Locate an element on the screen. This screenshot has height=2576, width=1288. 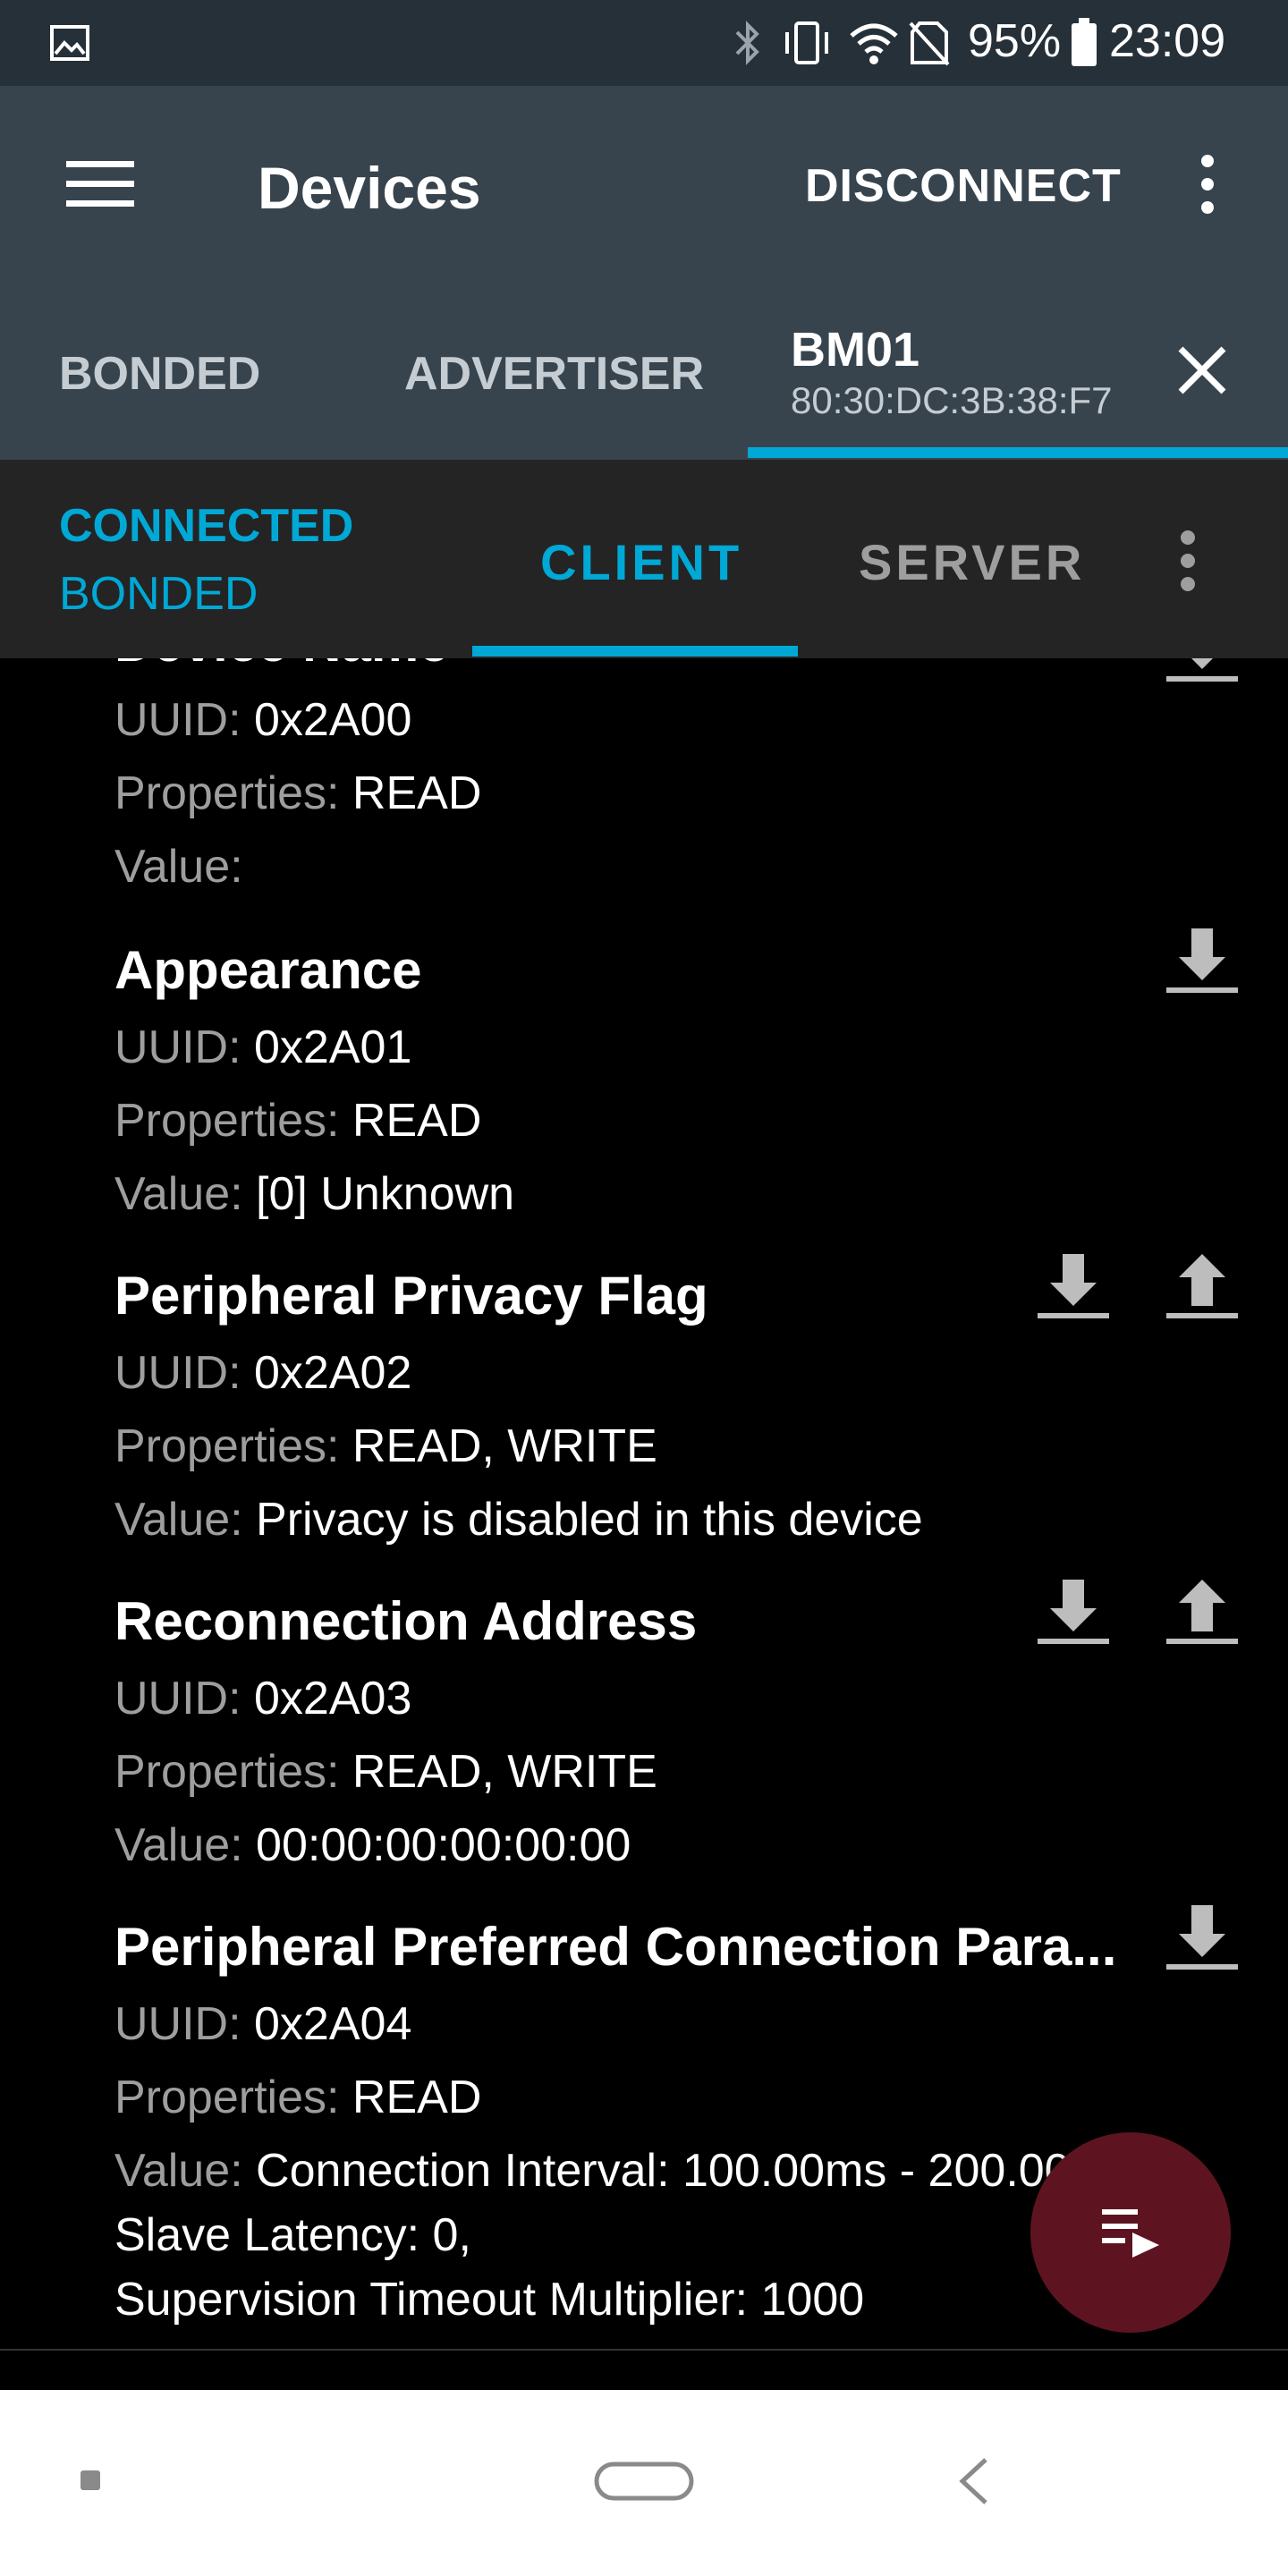
characteristic-name: Device Name is located at coordinates (695, 666).